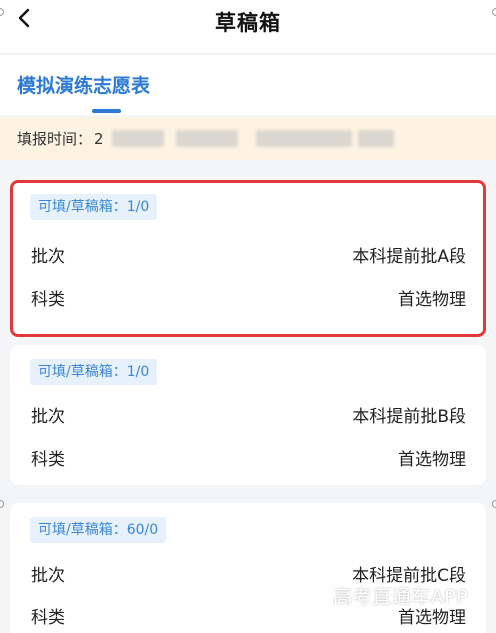 This screenshot has height=633, width=496. I want to click on tab-bar: 模拟演练志愿表, so click(248, 85).